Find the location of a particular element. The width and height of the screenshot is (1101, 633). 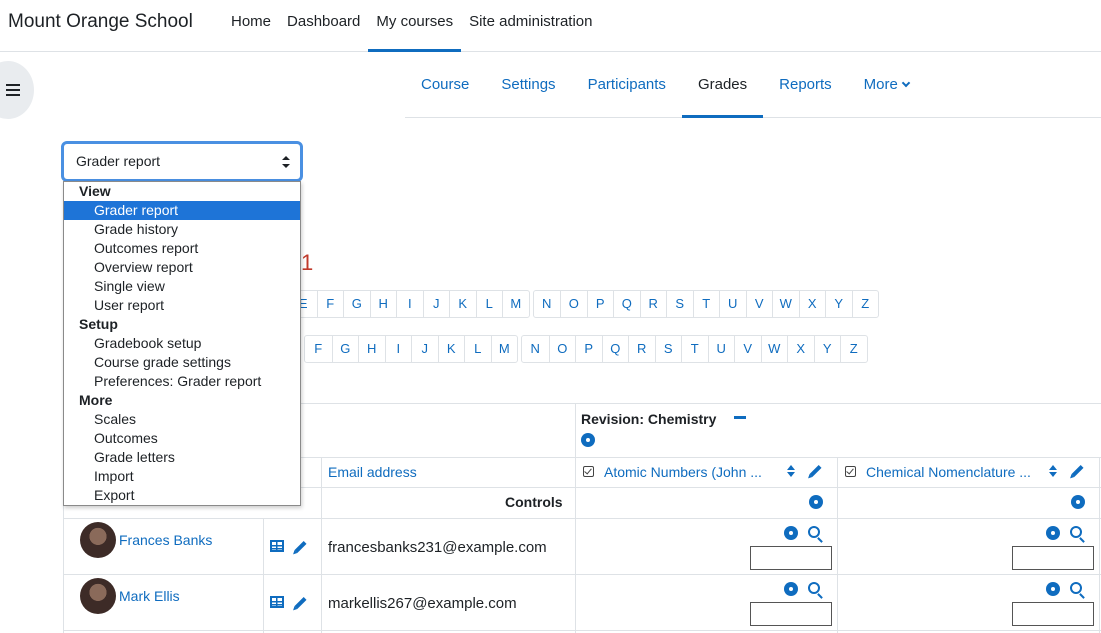

nav-my-courses: My courses is located at coordinates (414, 26).